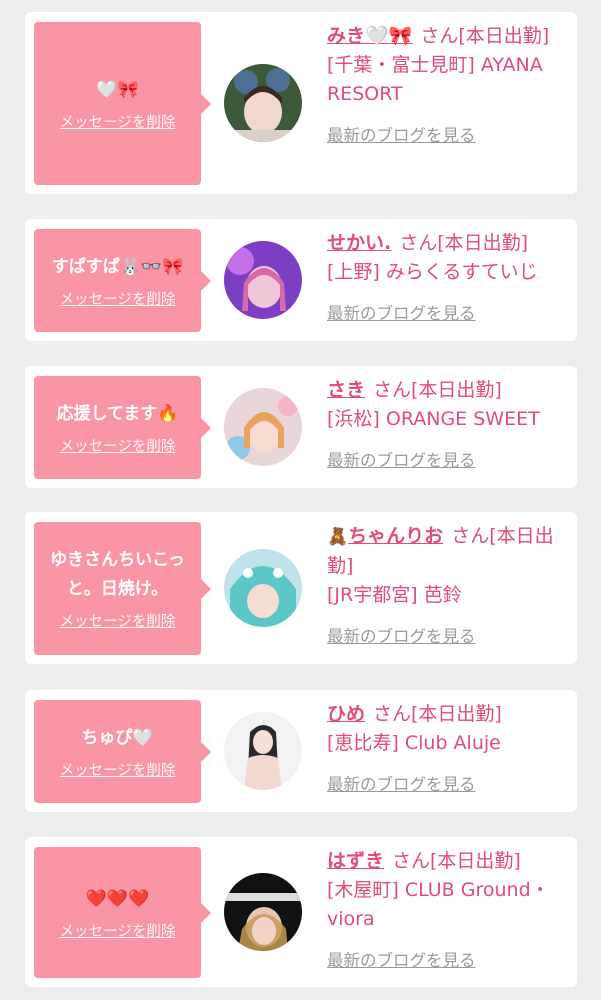 Image resolution: width=601 pixels, height=1000 pixels. What do you see at coordinates (117, 898) in the screenshot?
I see `message-text: ❤️❤️❤️` at bounding box center [117, 898].